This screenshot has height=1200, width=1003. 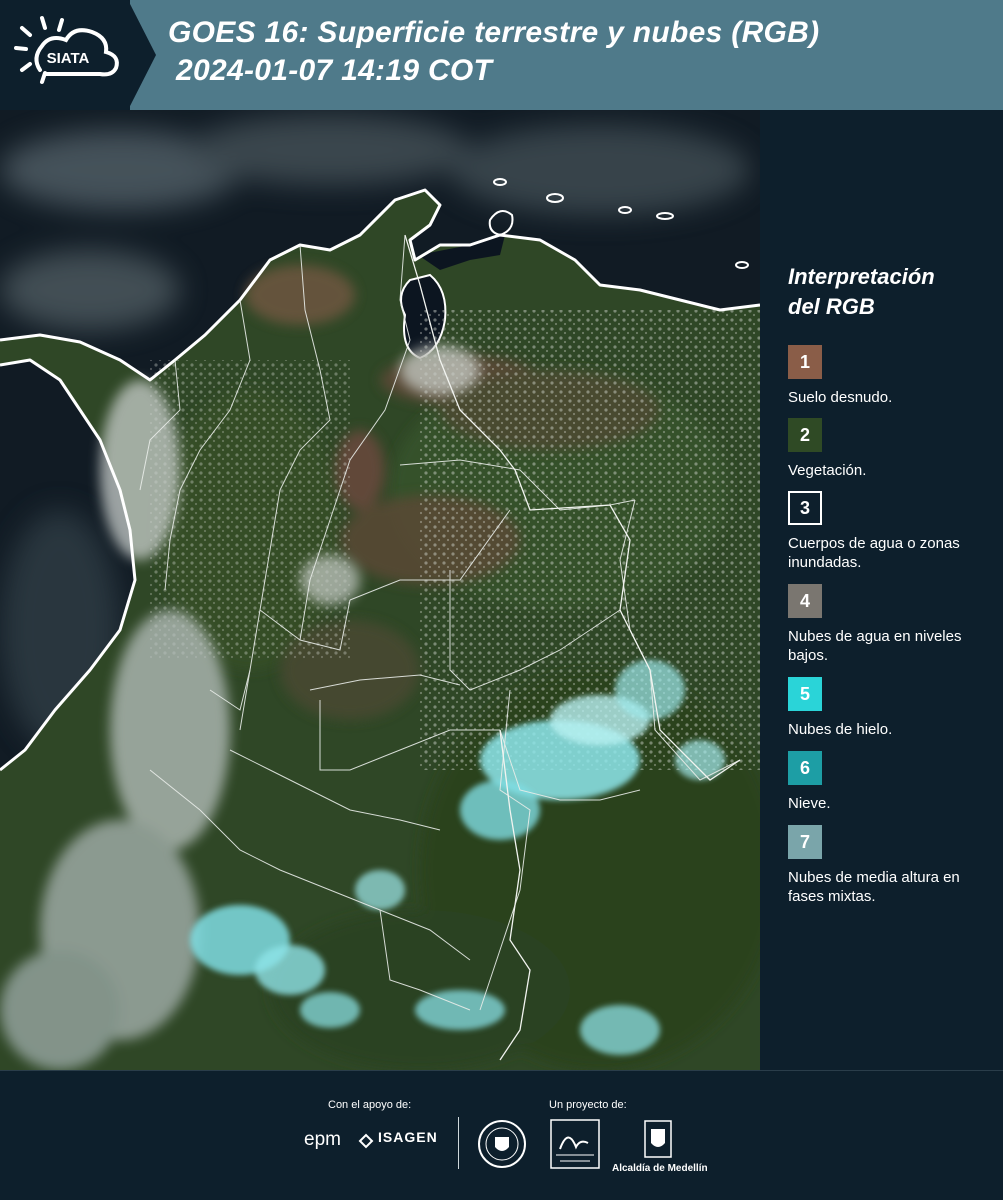 I want to click on isagen-logo: ISAGEN, so click(x=408, y=1137).